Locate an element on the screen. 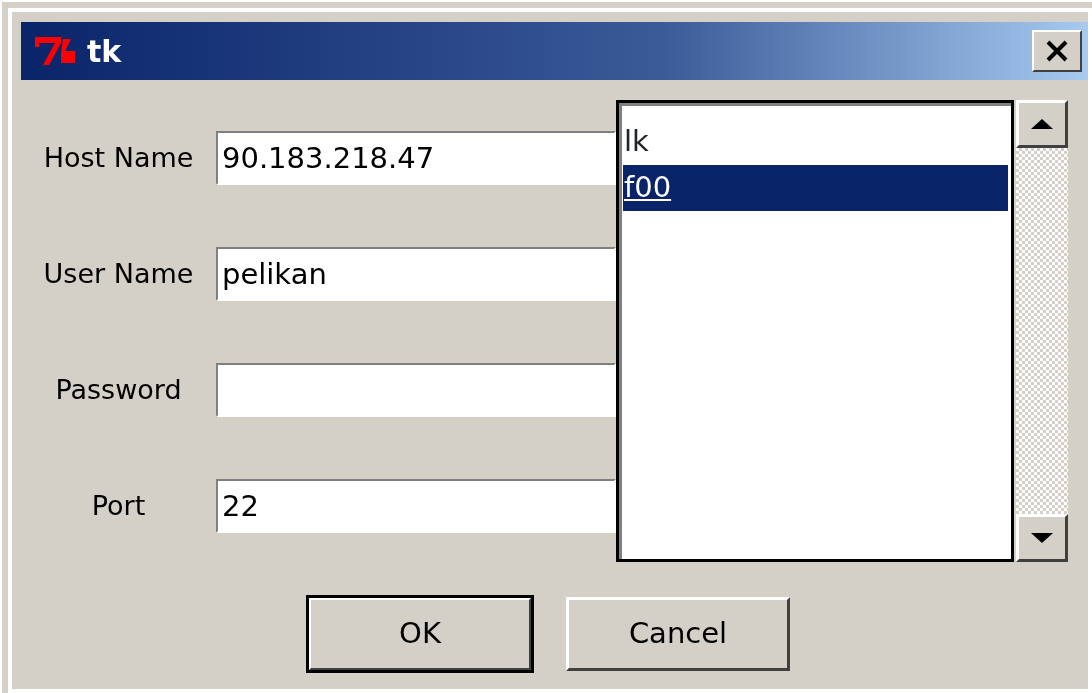  field-label: Password is located at coordinates (118, 389).